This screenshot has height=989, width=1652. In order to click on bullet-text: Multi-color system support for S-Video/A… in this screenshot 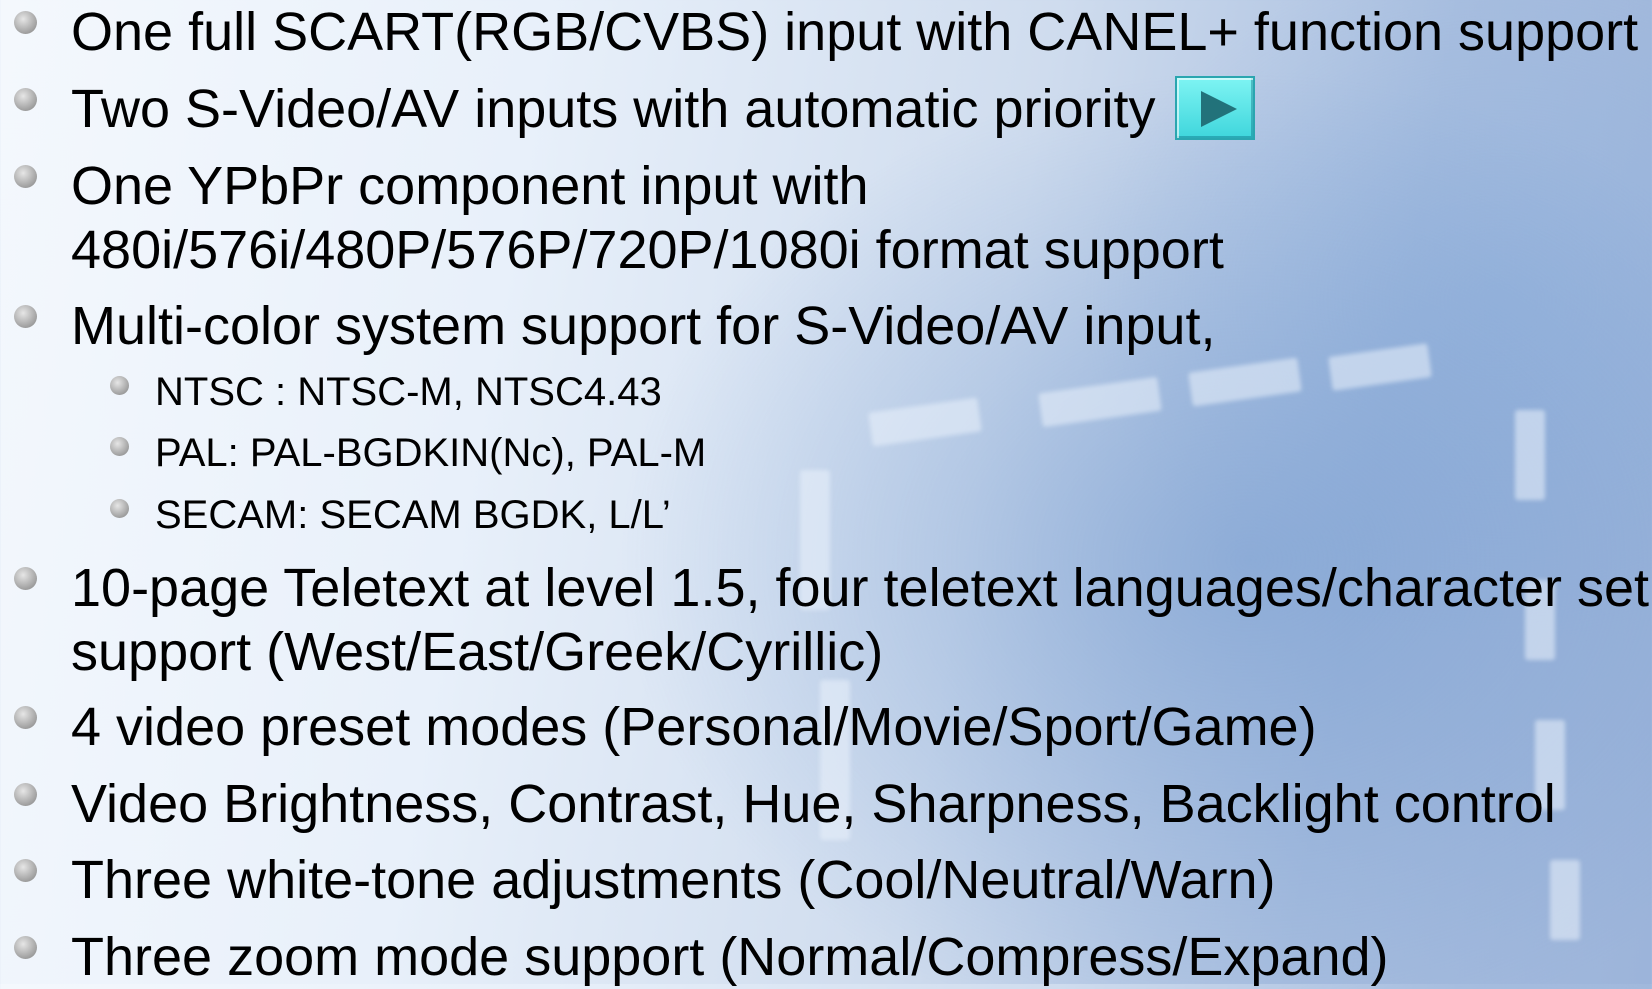, I will do `click(643, 326)`.